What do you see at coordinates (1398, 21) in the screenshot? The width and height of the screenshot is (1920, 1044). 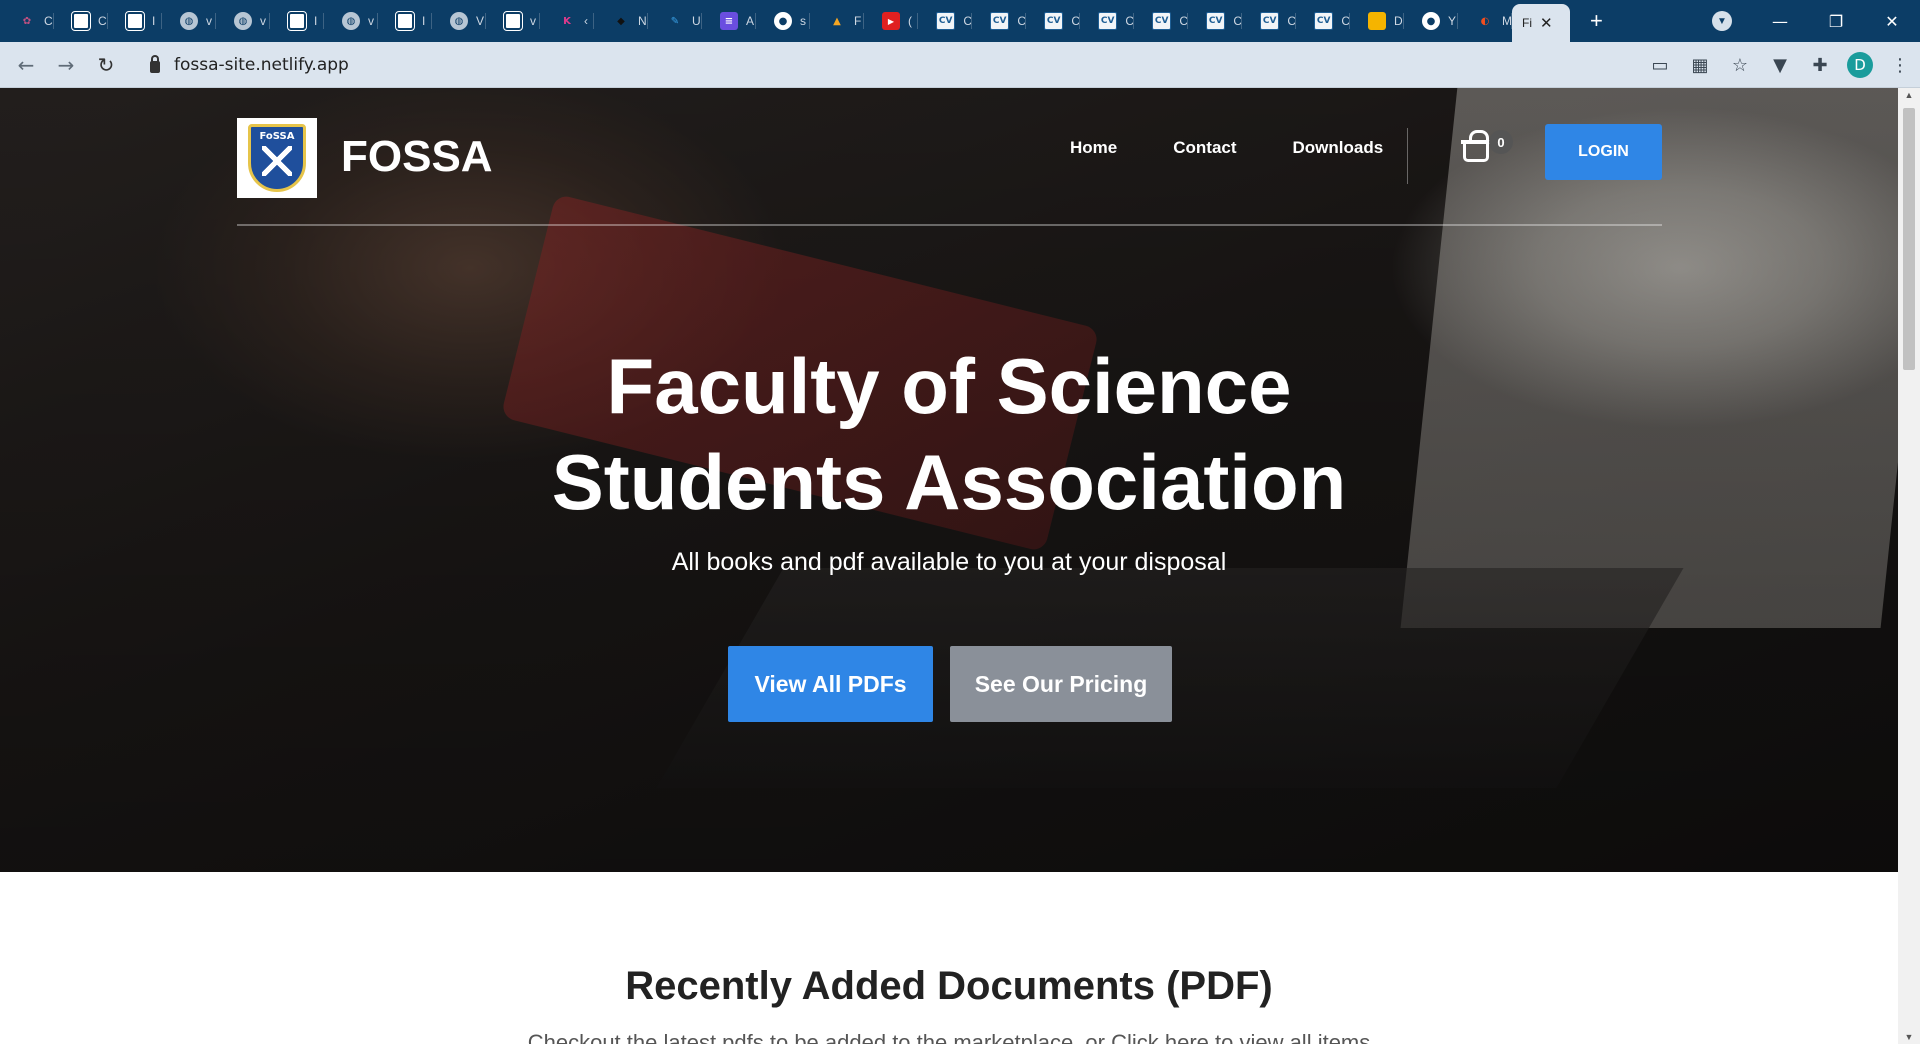 I see `tab-label: D` at bounding box center [1398, 21].